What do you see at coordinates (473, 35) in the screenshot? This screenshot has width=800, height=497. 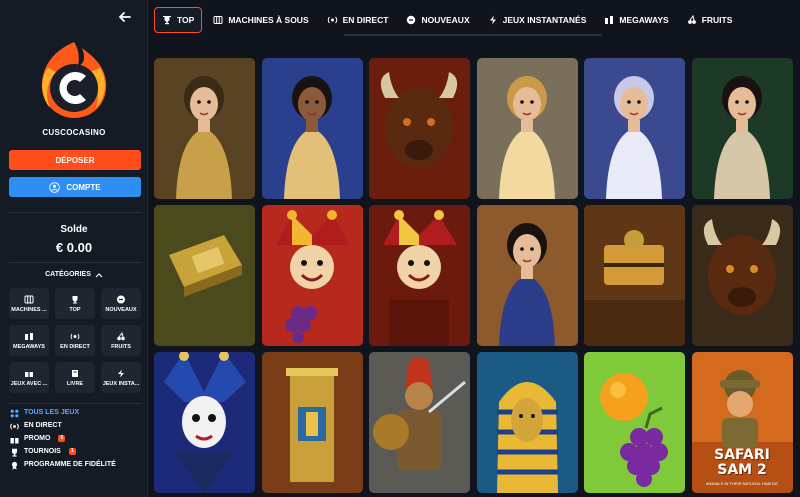 I see `tabs-scroll-indicator` at bounding box center [473, 35].